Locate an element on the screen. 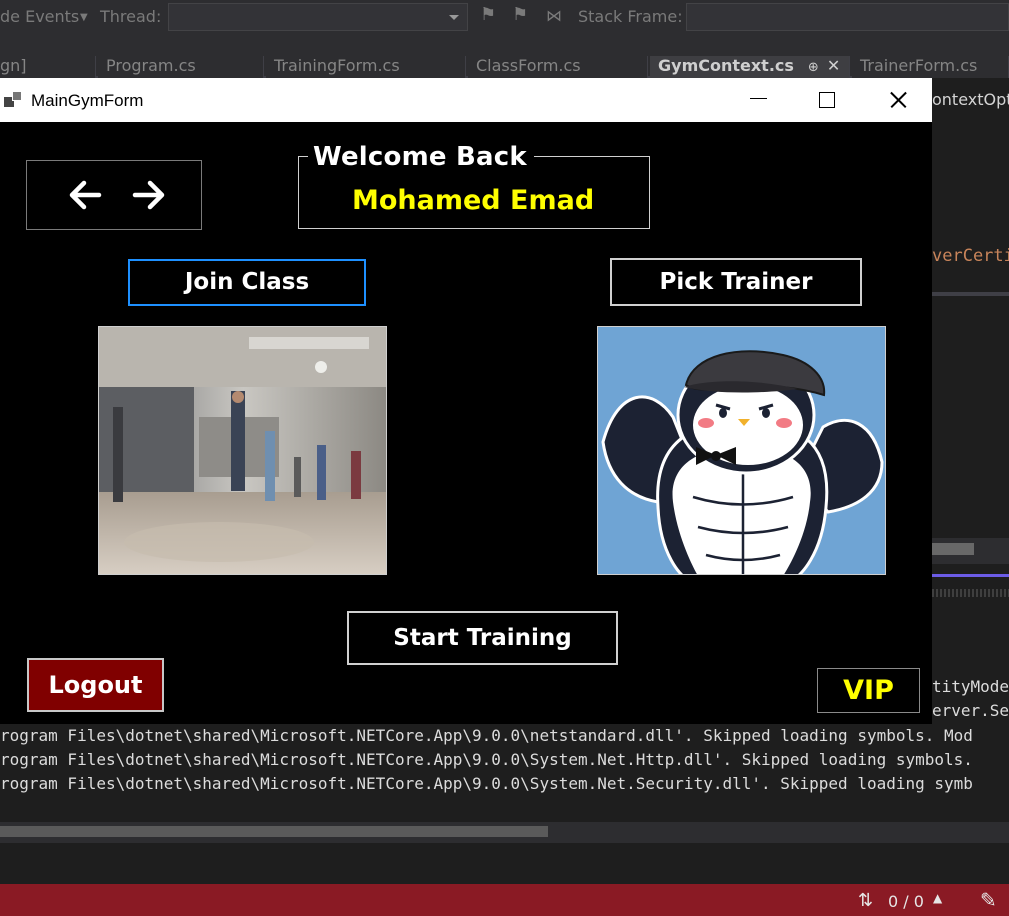  minimize-button is located at coordinates (757, 100).